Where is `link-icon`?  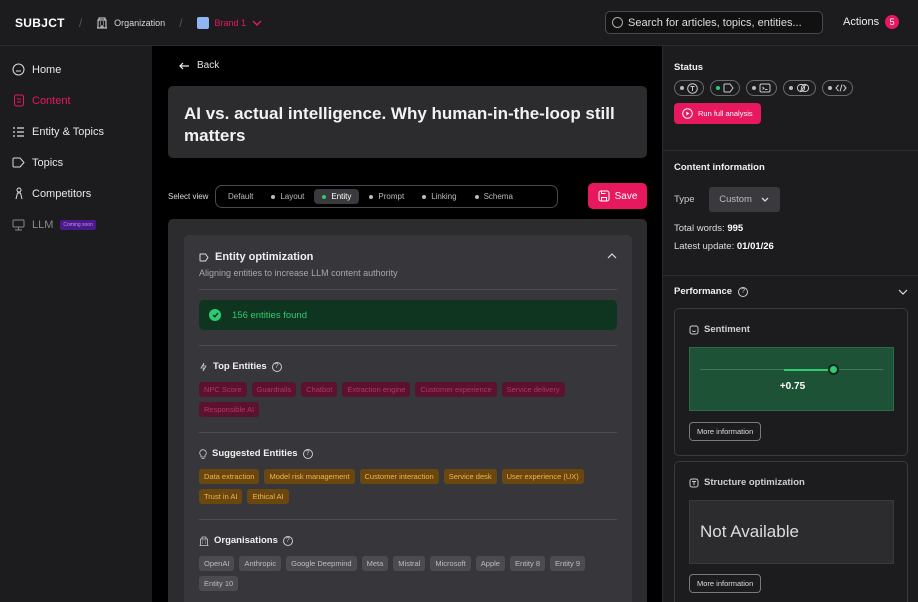 link-icon is located at coordinates (803, 88).